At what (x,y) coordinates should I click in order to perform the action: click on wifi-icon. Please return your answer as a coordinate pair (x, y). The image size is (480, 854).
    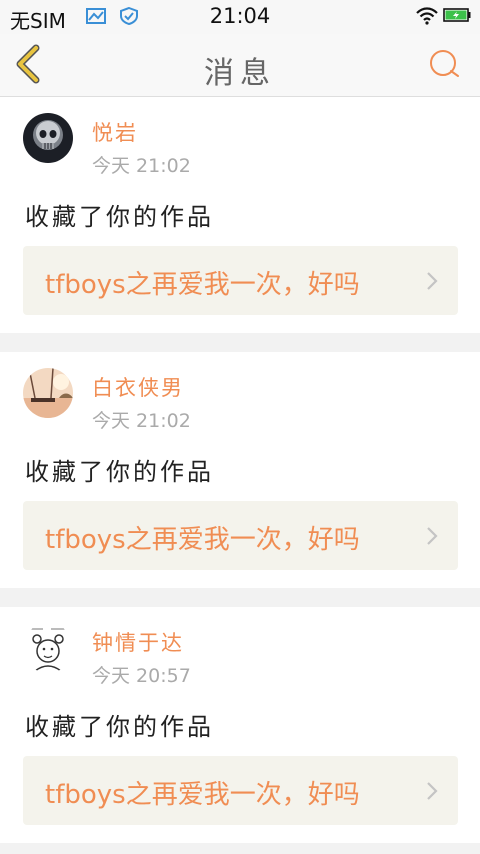
    Looking at the image, I should click on (427, 16).